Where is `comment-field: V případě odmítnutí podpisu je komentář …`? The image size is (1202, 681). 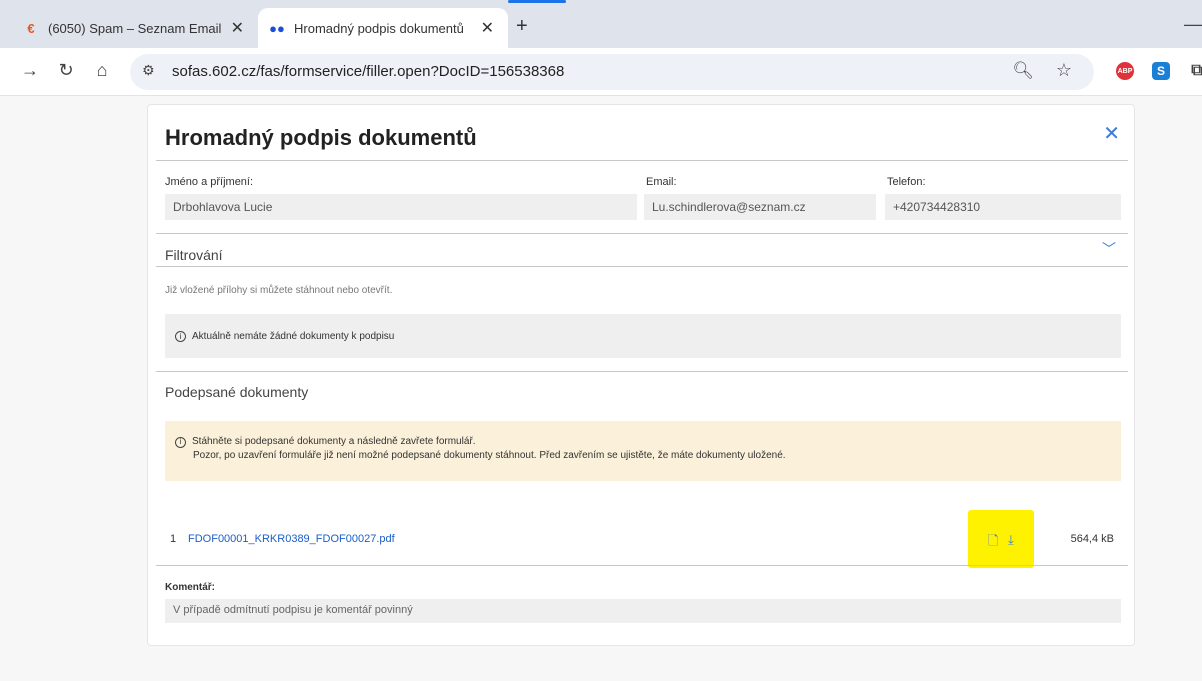 comment-field: V případě odmítnutí podpisu je komentář … is located at coordinates (643, 611).